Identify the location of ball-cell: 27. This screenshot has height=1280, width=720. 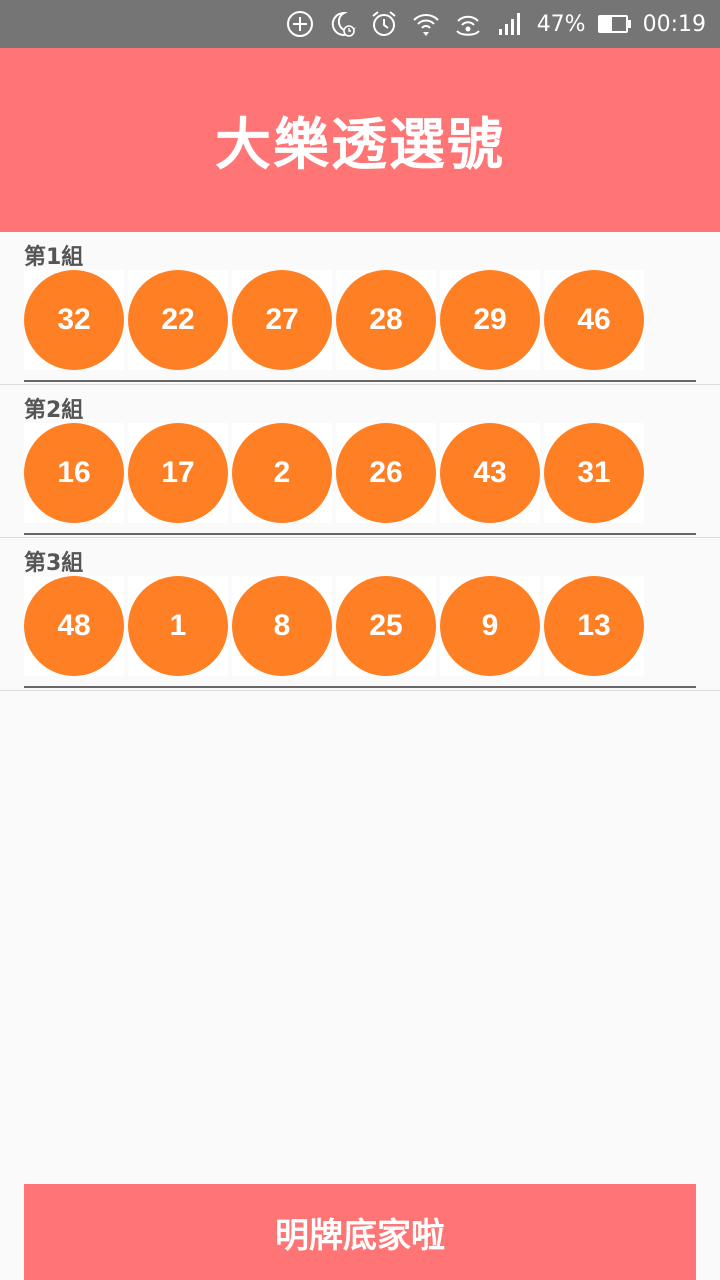
(282, 320).